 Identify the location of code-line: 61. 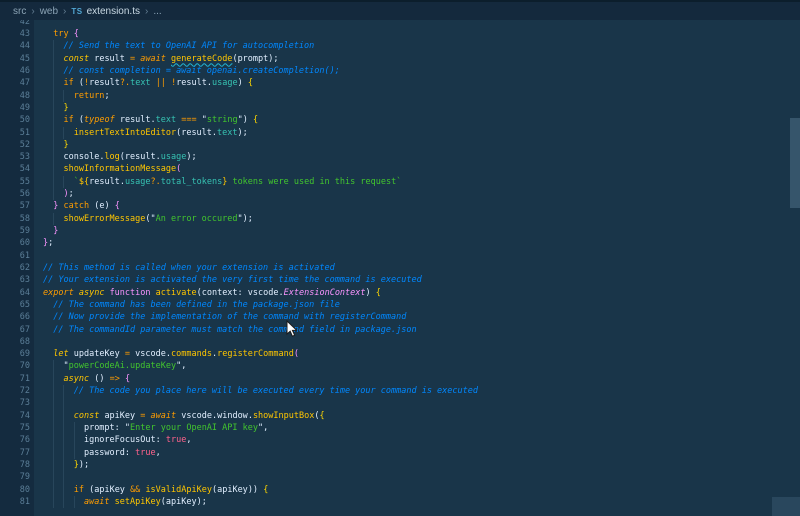
(400, 256).